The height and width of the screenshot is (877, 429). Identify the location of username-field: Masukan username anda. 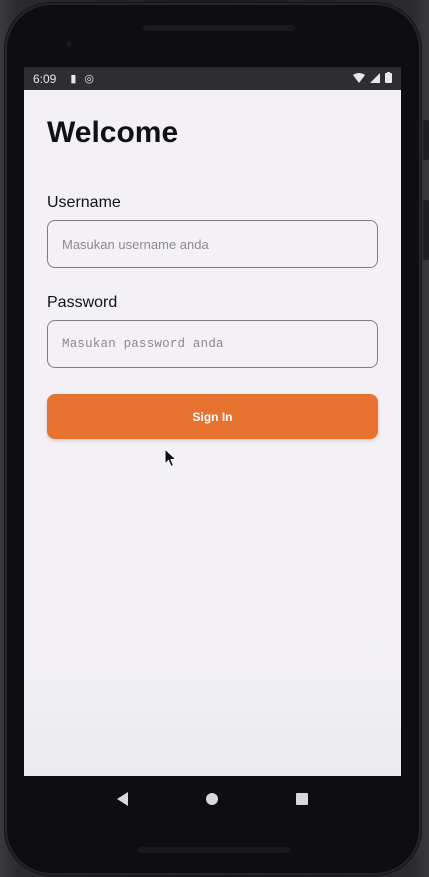
(212, 244).